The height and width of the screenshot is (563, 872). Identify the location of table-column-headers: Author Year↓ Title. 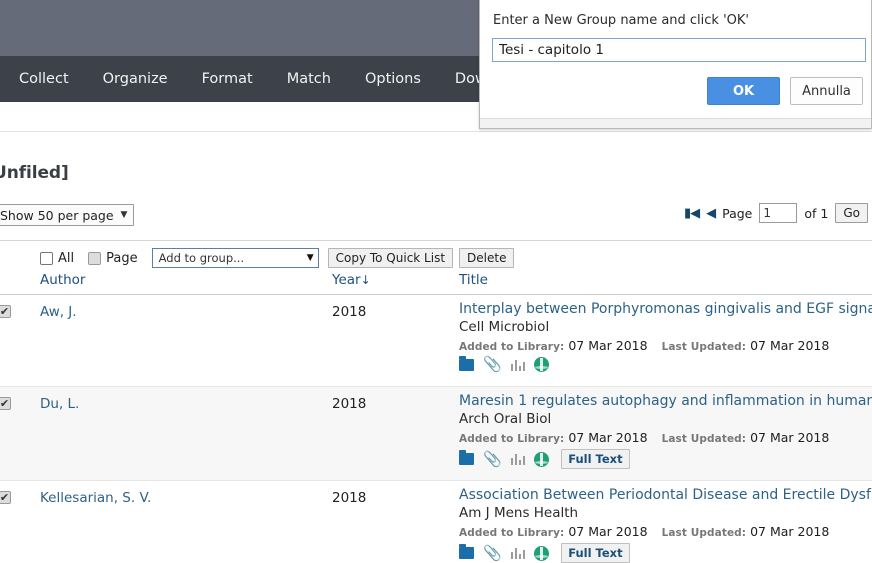
(436, 283).